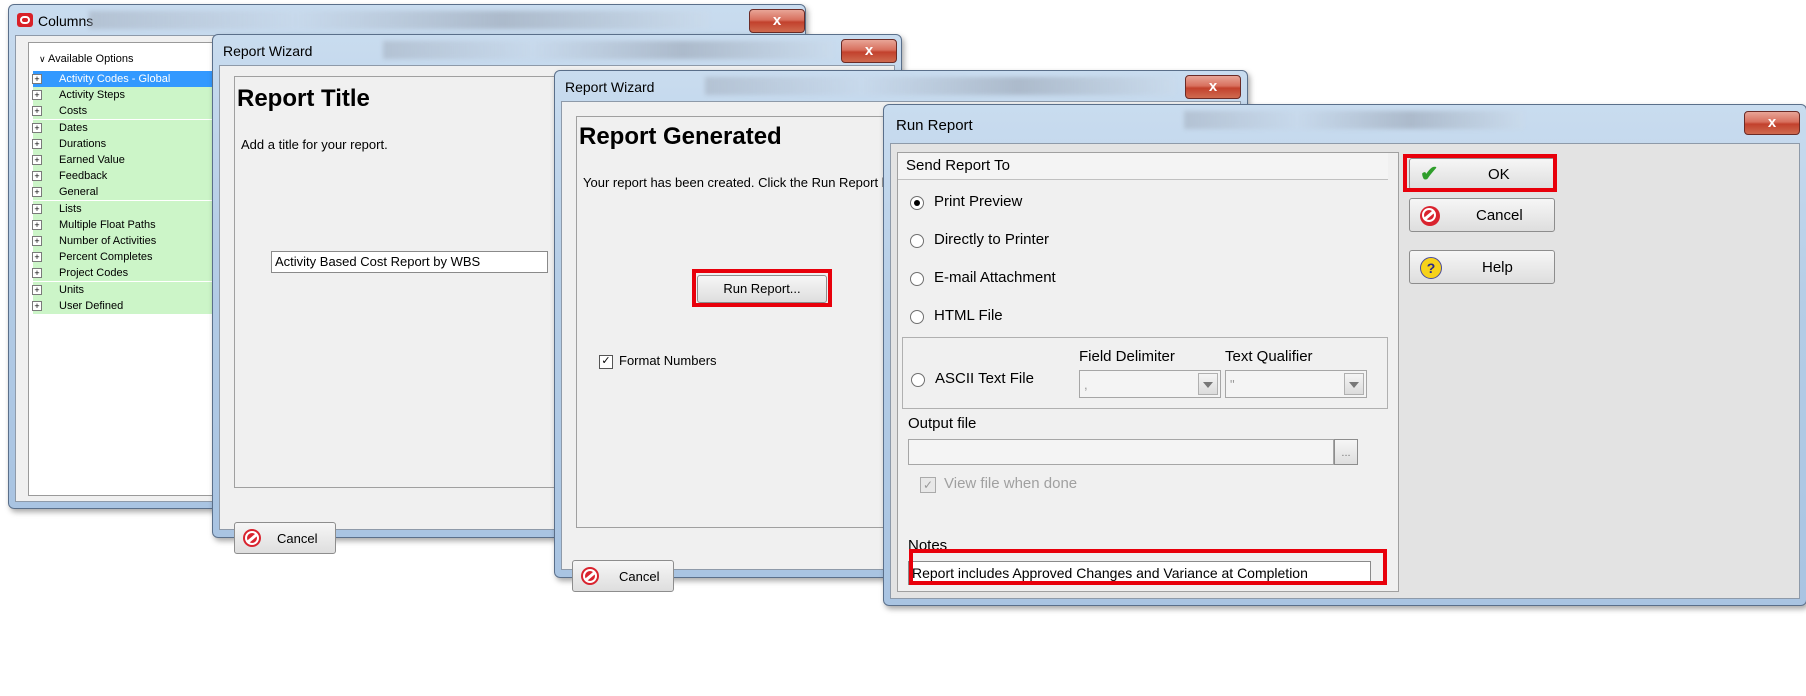 The height and width of the screenshot is (696, 1806). Describe the element at coordinates (608, 50) in the screenshot. I see `wizard1-title-blur` at that location.